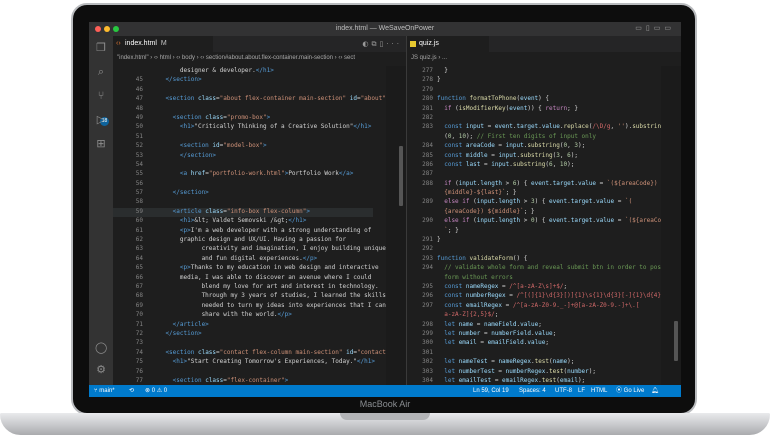 This screenshot has width=770, height=440. I want to click on settings-gear-icon: ⚙, so click(101, 370).